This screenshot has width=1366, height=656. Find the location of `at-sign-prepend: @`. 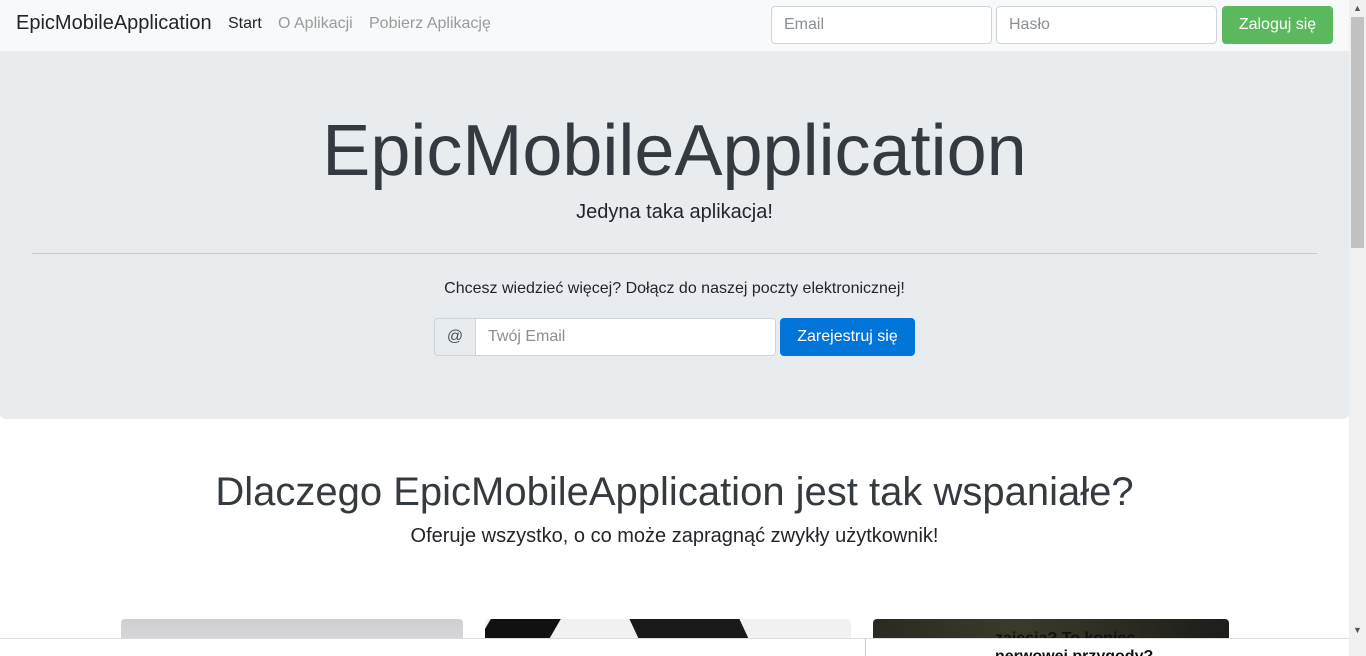

at-sign-prepend: @ is located at coordinates (455, 337).